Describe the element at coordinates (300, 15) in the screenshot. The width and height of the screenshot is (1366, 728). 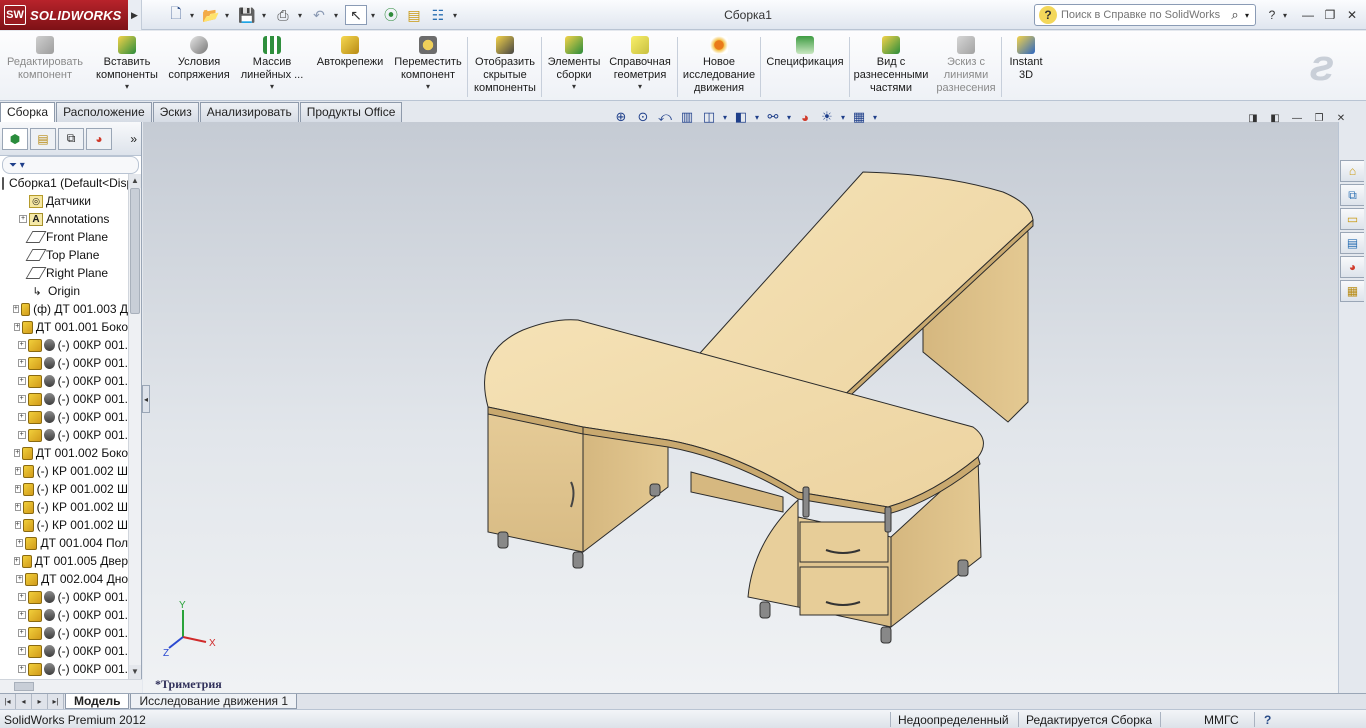
I see `print-dropdown-icon: ▾` at that location.